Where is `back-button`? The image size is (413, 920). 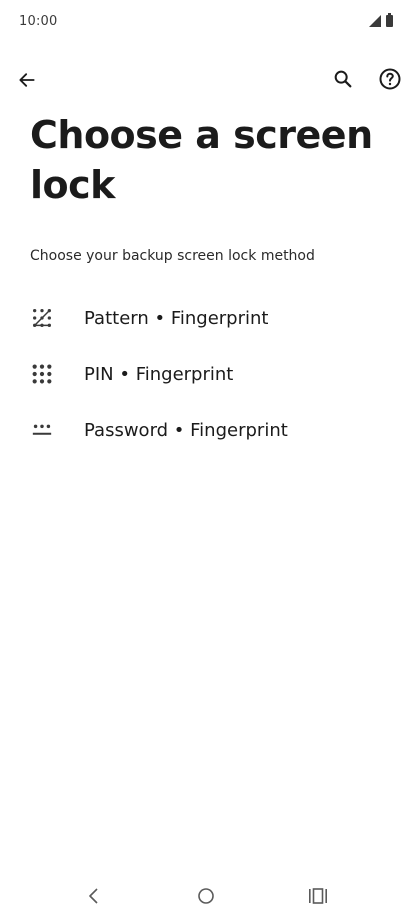
back-button is located at coordinates (27, 80).